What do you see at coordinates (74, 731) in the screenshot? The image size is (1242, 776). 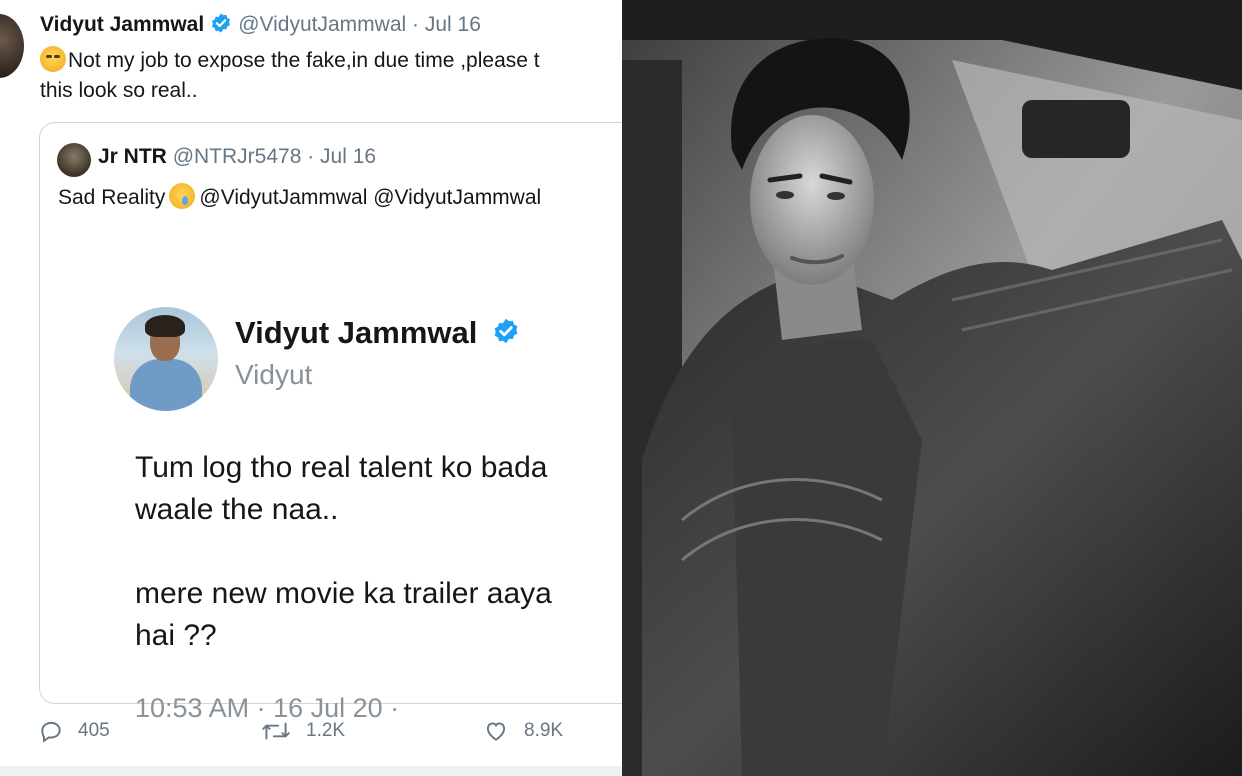 I see `reply-action: 405` at bounding box center [74, 731].